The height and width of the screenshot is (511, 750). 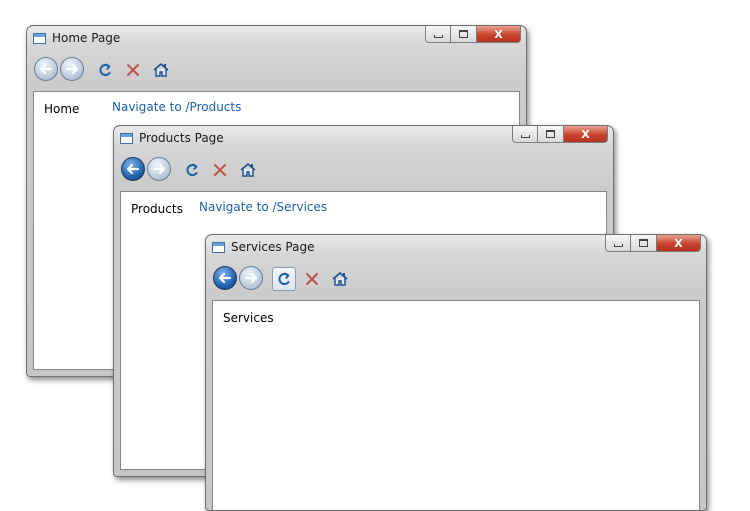 What do you see at coordinates (62, 109) in the screenshot?
I see `page-label: Home` at bounding box center [62, 109].